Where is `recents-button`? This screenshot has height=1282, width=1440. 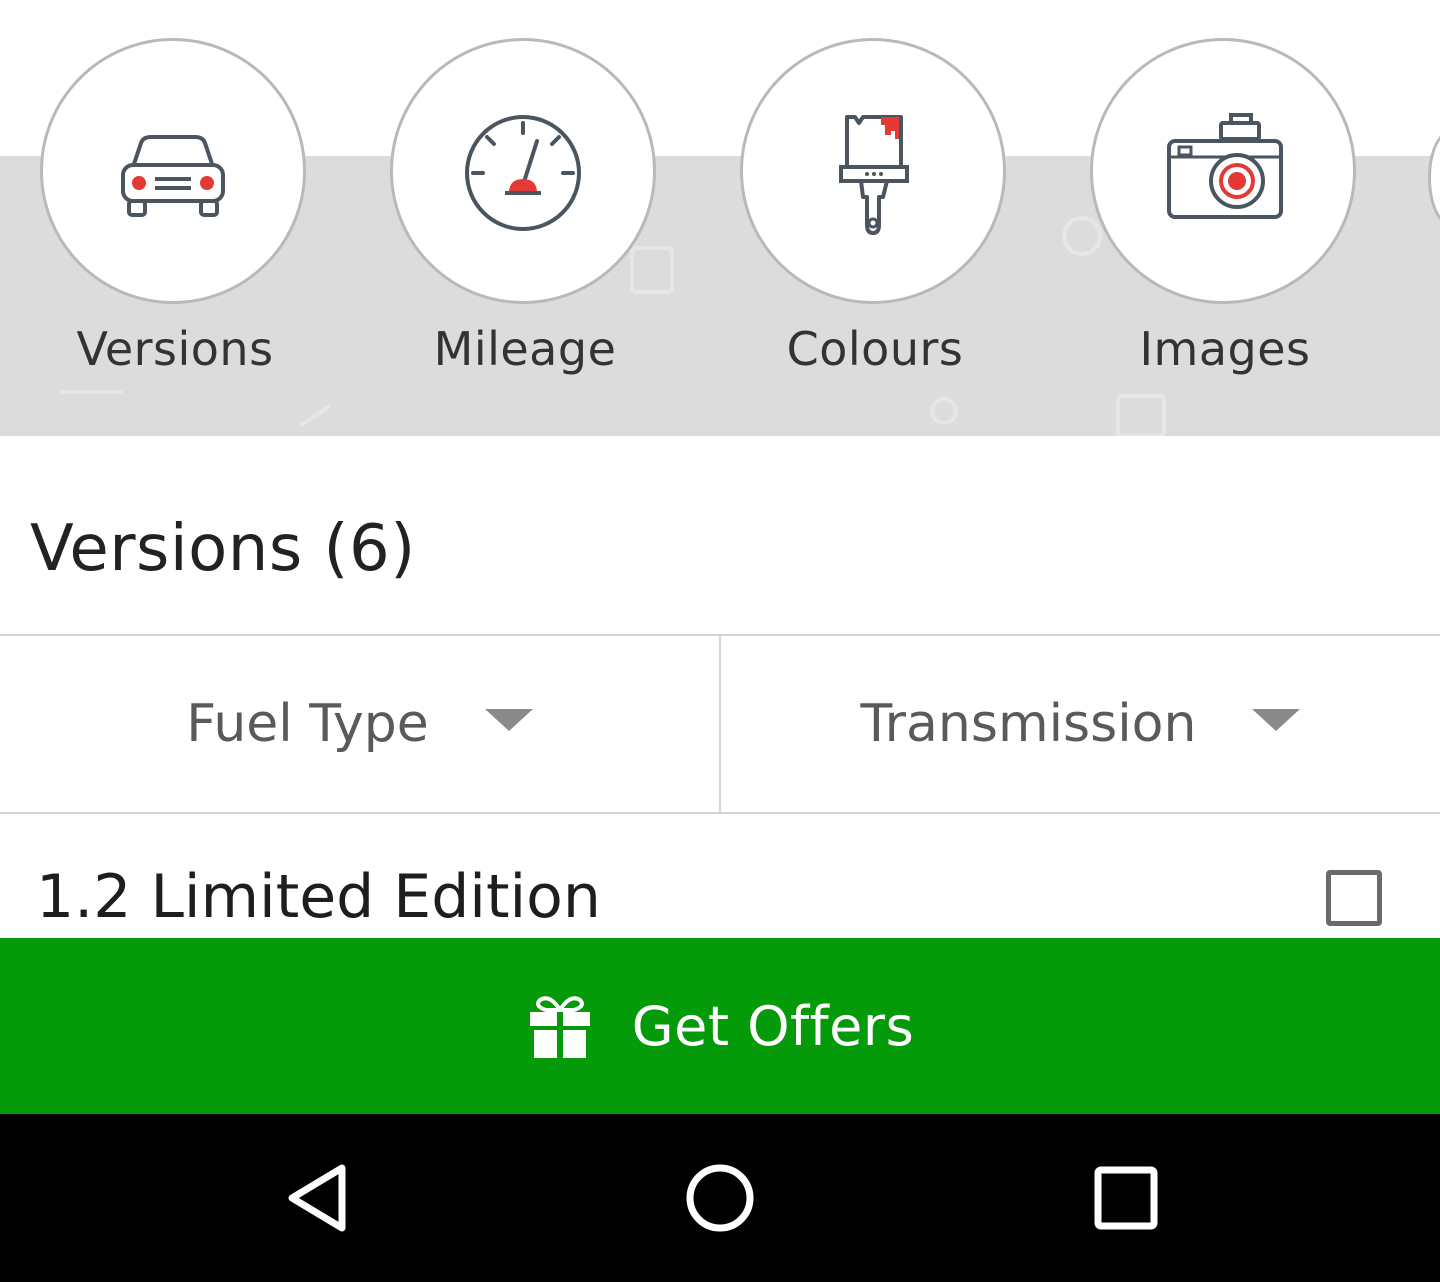 recents-button is located at coordinates (1126, 1198).